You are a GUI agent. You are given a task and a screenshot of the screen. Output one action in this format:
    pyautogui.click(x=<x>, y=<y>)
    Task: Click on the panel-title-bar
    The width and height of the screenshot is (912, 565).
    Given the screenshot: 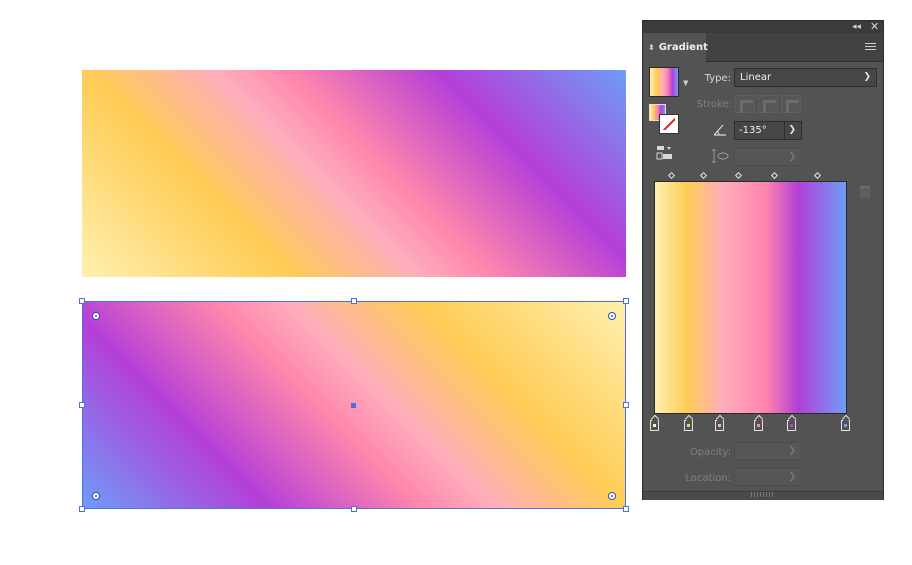 What is the action you would take?
    pyautogui.click(x=763, y=27)
    